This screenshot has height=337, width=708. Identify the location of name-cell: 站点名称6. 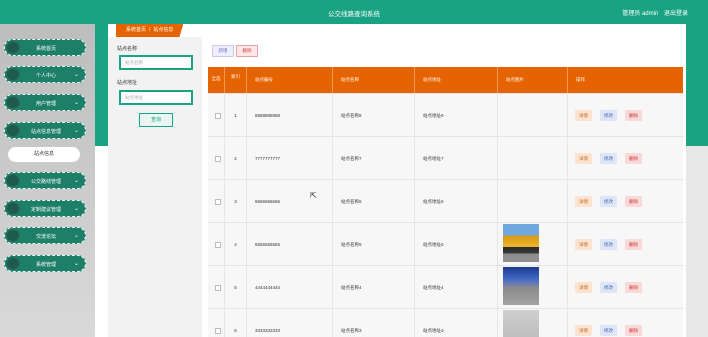
(374, 201).